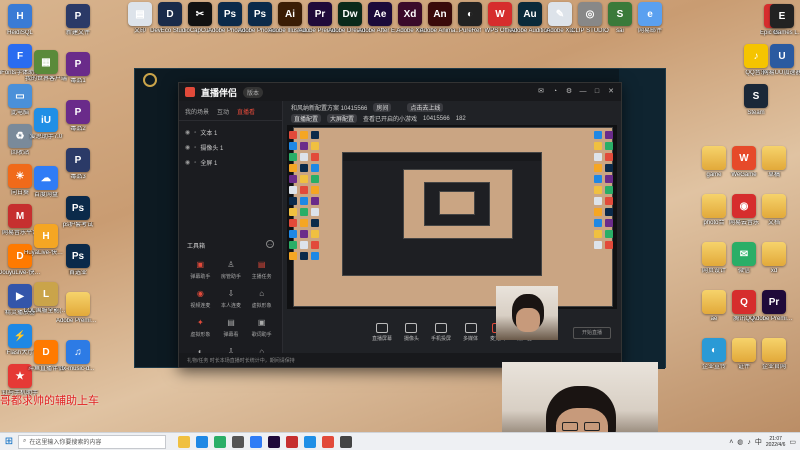  What do you see at coordinates (231, 269) in the screenshot?
I see `toolbox-item: ♙ 房管助手` at bounding box center [231, 269].